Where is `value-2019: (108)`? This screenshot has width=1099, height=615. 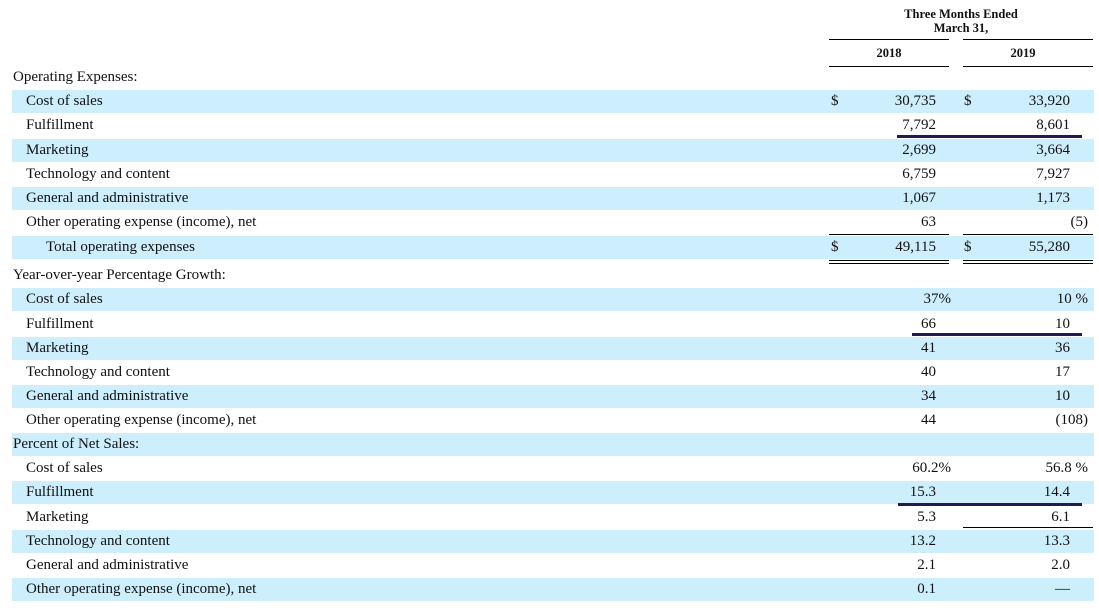 value-2019: (108) is located at coordinates (1072, 420).